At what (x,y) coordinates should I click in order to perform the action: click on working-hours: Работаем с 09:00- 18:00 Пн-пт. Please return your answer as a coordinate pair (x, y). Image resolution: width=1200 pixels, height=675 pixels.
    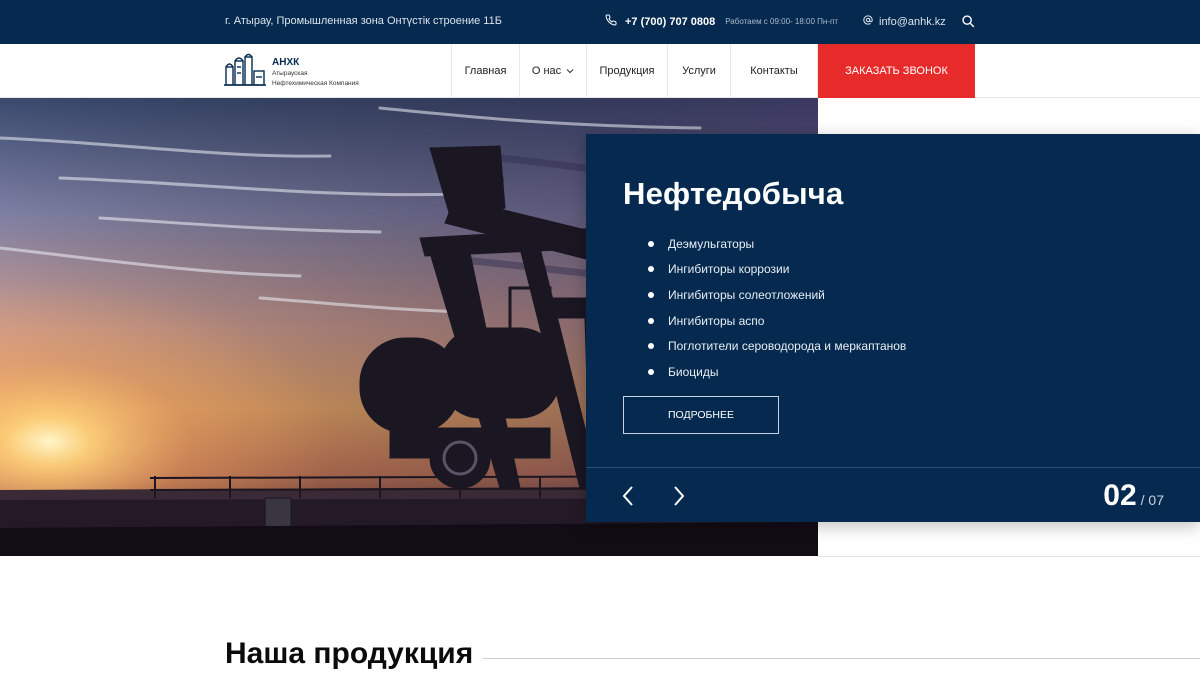
    Looking at the image, I should click on (781, 21).